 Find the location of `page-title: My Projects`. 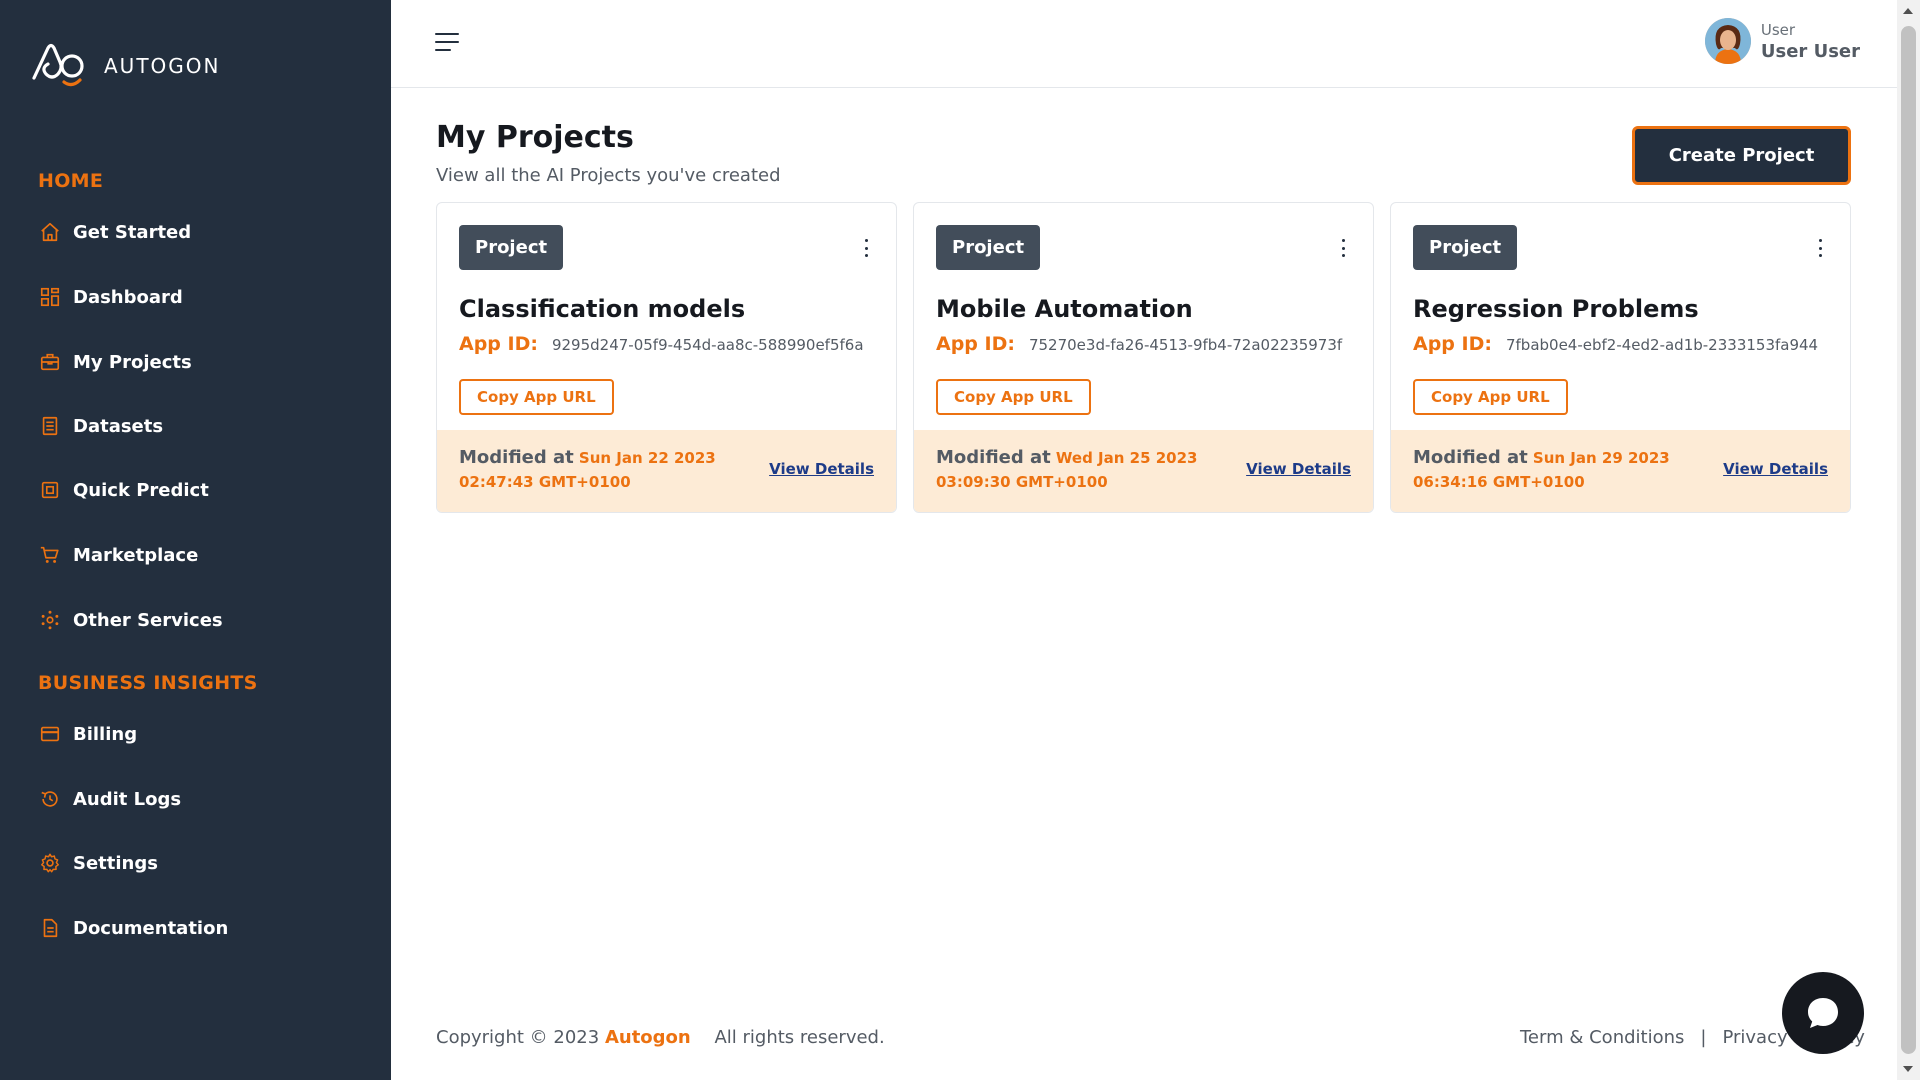

page-title: My Projects is located at coordinates (535, 137).